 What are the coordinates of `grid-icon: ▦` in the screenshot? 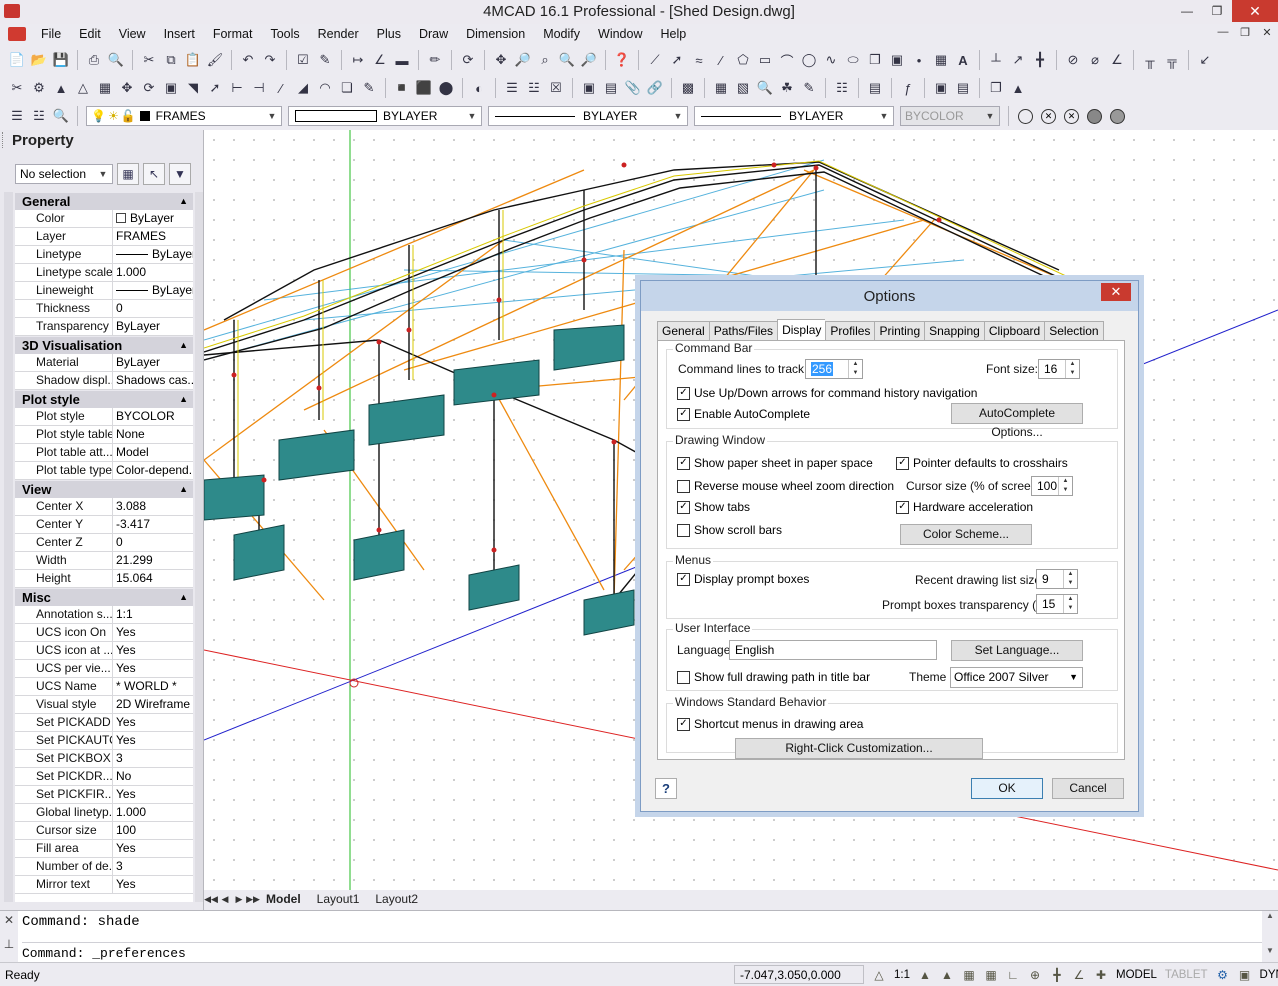 It's located at (991, 975).